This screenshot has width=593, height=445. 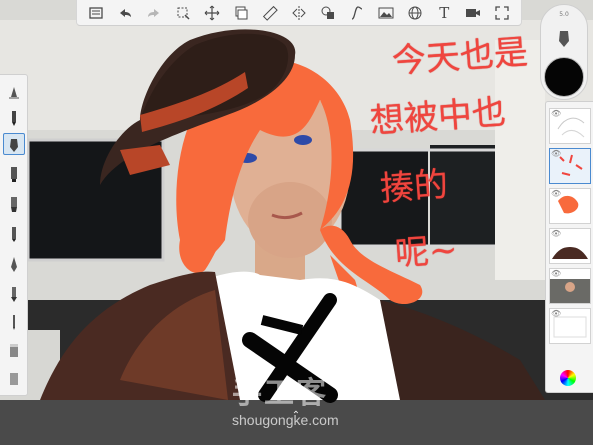 What do you see at coordinates (570, 286) in the screenshot?
I see `layer-thumbnail-5: 👁` at bounding box center [570, 286].